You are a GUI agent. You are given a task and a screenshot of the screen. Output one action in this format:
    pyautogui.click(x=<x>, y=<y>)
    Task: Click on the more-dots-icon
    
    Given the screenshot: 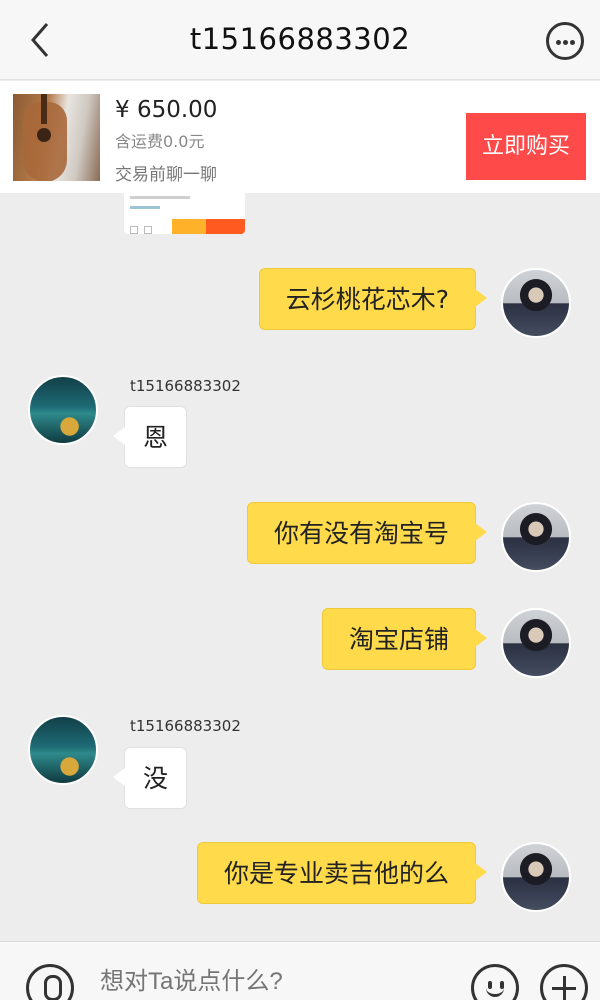 What is the action you would take?
    pyautogui.click(x=558, y=42)
    